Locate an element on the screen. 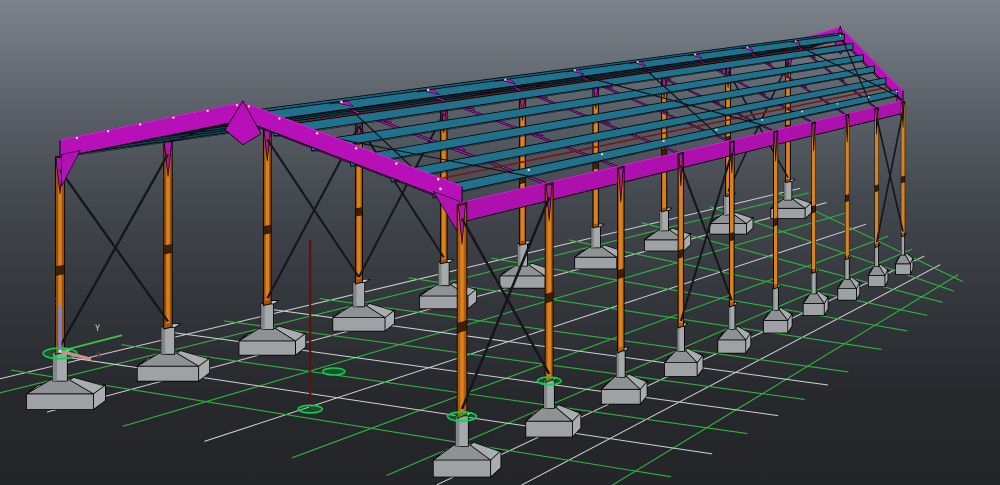 This screenshot has width=1000, height=485. ucs-y-axis is located at coordinates (91, 343).